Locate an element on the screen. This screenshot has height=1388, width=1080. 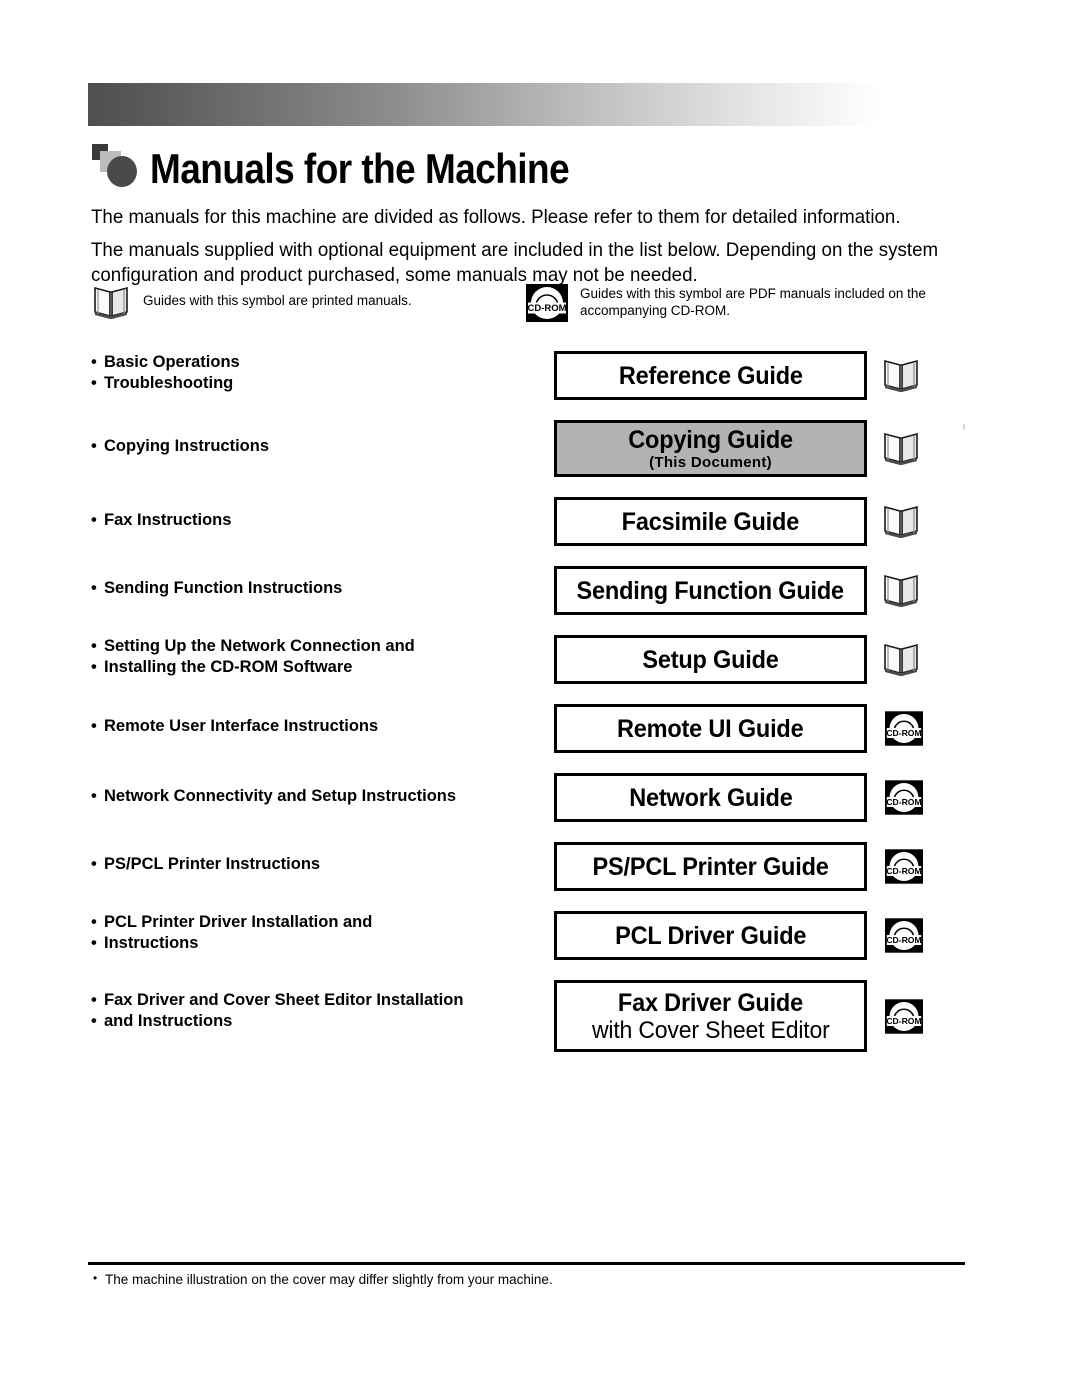
guide-title: Network Guide is located at coordinates (710, 797).